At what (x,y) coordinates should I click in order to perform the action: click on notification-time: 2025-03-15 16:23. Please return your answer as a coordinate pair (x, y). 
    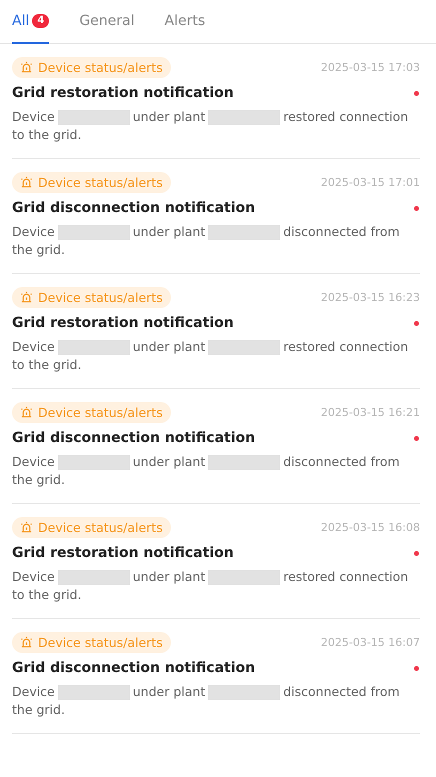
    Looking at the image, I should click on (370, 297).